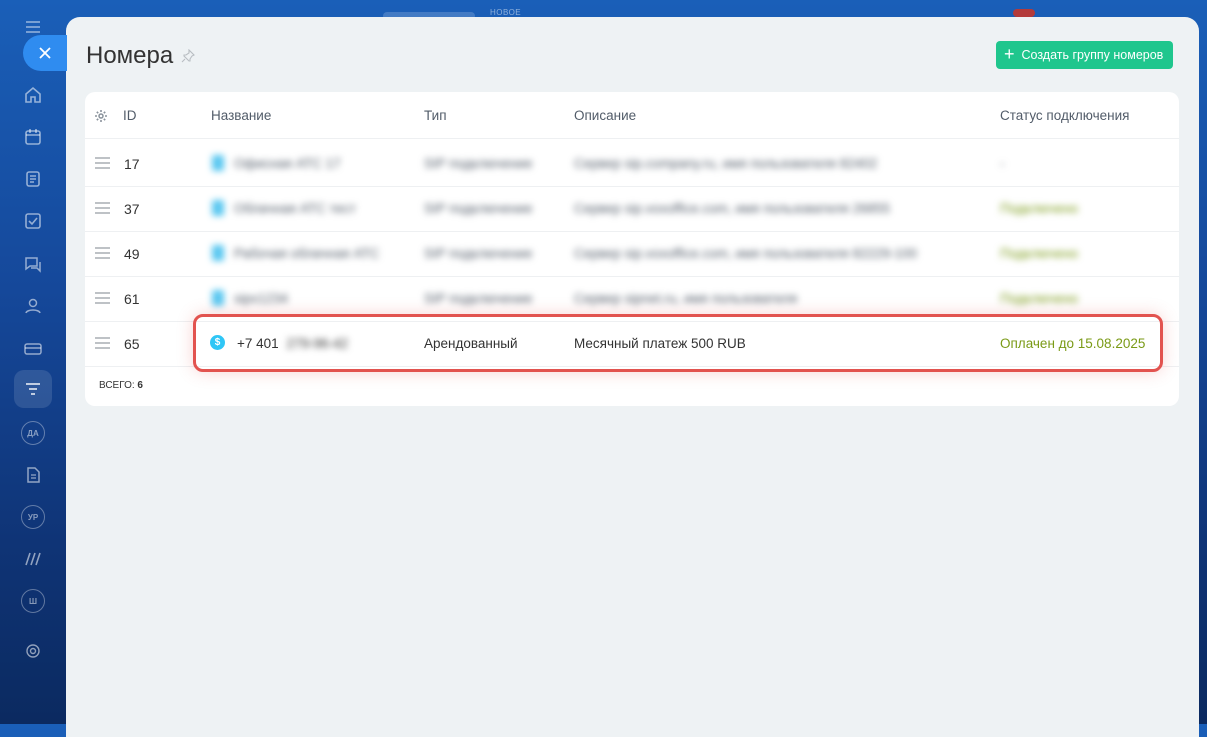 The width and height of the screenshot is (1207, 737). Describe the element at coordinates (686, 298) in the screenshot. I see `row-description: Сервер sipnet.ru, имя пользователя` at that location.